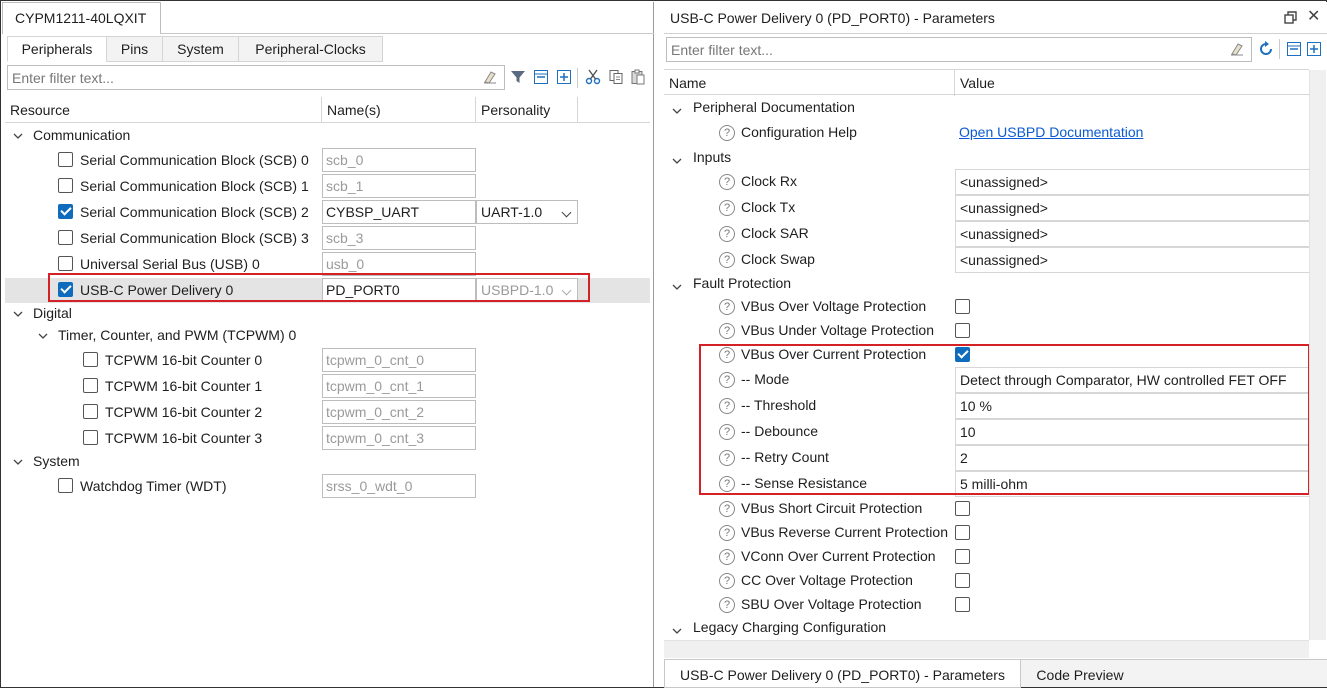  I want to click on device-tab: CYPM1211-40LQXIT, so click(81, 18).